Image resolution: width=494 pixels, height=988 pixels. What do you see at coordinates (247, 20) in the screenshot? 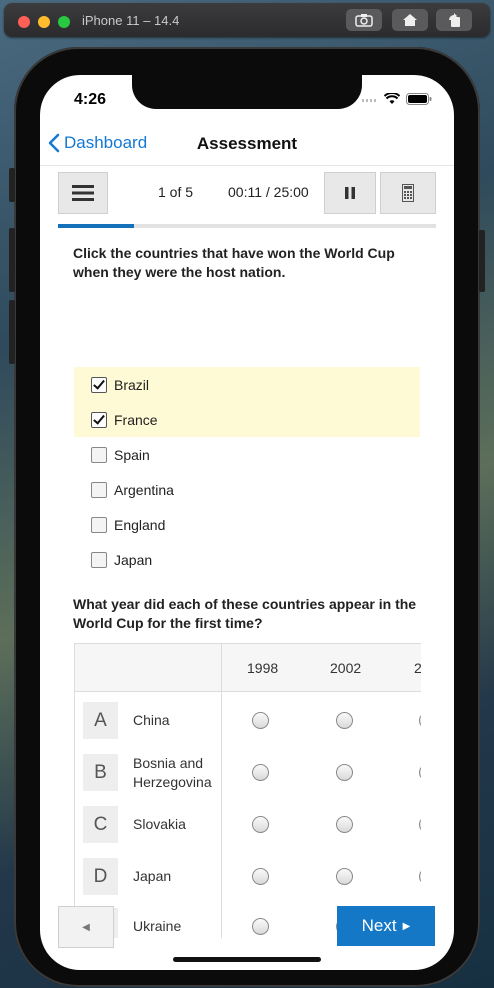
I see `simulator-titlebar: iPhone 11 – 14.4` at bounding box center [247, 20].